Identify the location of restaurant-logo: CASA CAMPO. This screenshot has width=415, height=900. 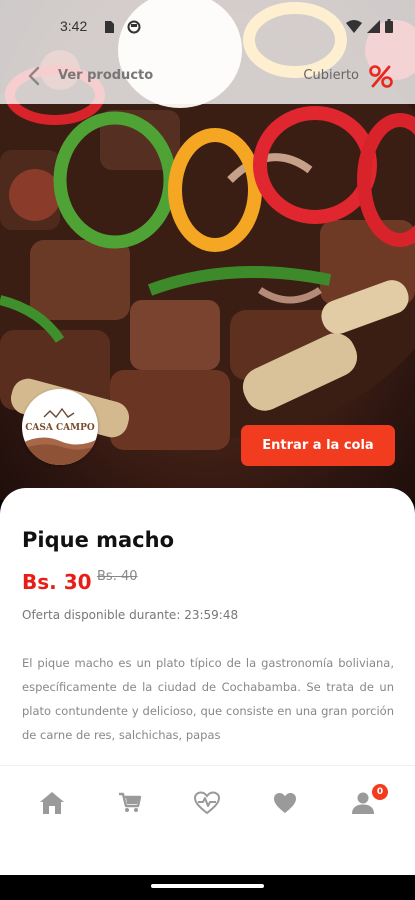
(60, 427).